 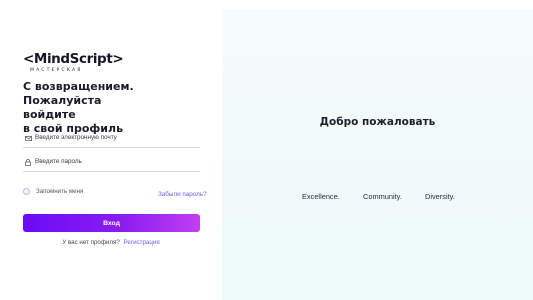 I want to click on lock-icon, so click(x=28, y=162).